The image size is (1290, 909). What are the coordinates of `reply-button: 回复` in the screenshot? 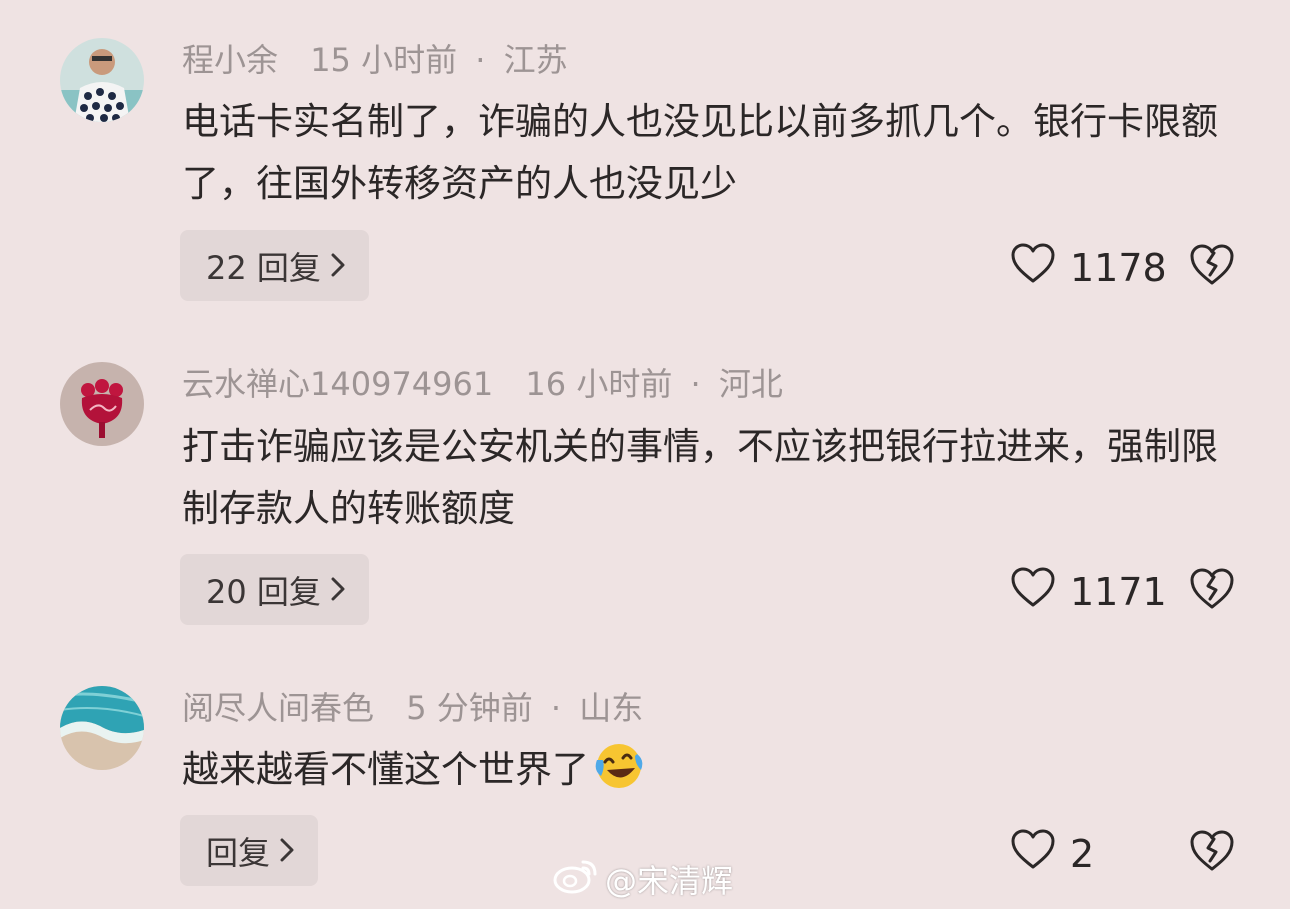 It's located at (249, 850).